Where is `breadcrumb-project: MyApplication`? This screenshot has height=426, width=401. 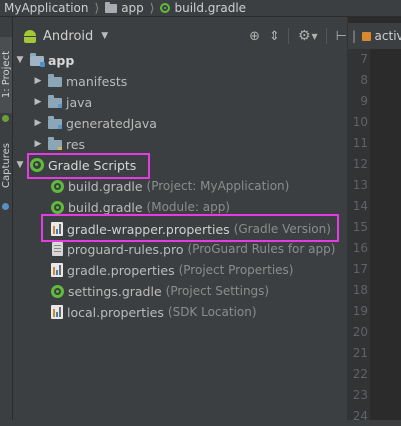 breadcrumb-project: MyApplication is located at coordinates (44, 8).